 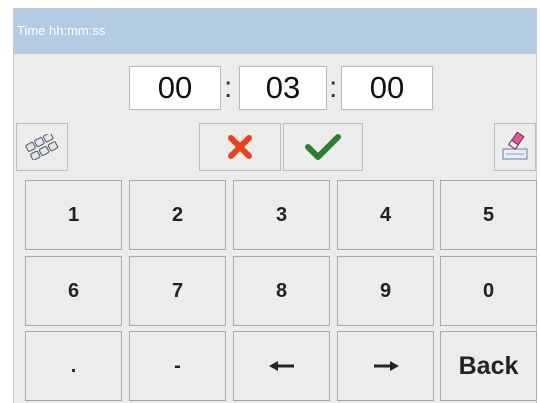 What do you see at coordinates (177, 215) in the screenshot?
I see `key-2: 2` at bounding box center [177, 215].